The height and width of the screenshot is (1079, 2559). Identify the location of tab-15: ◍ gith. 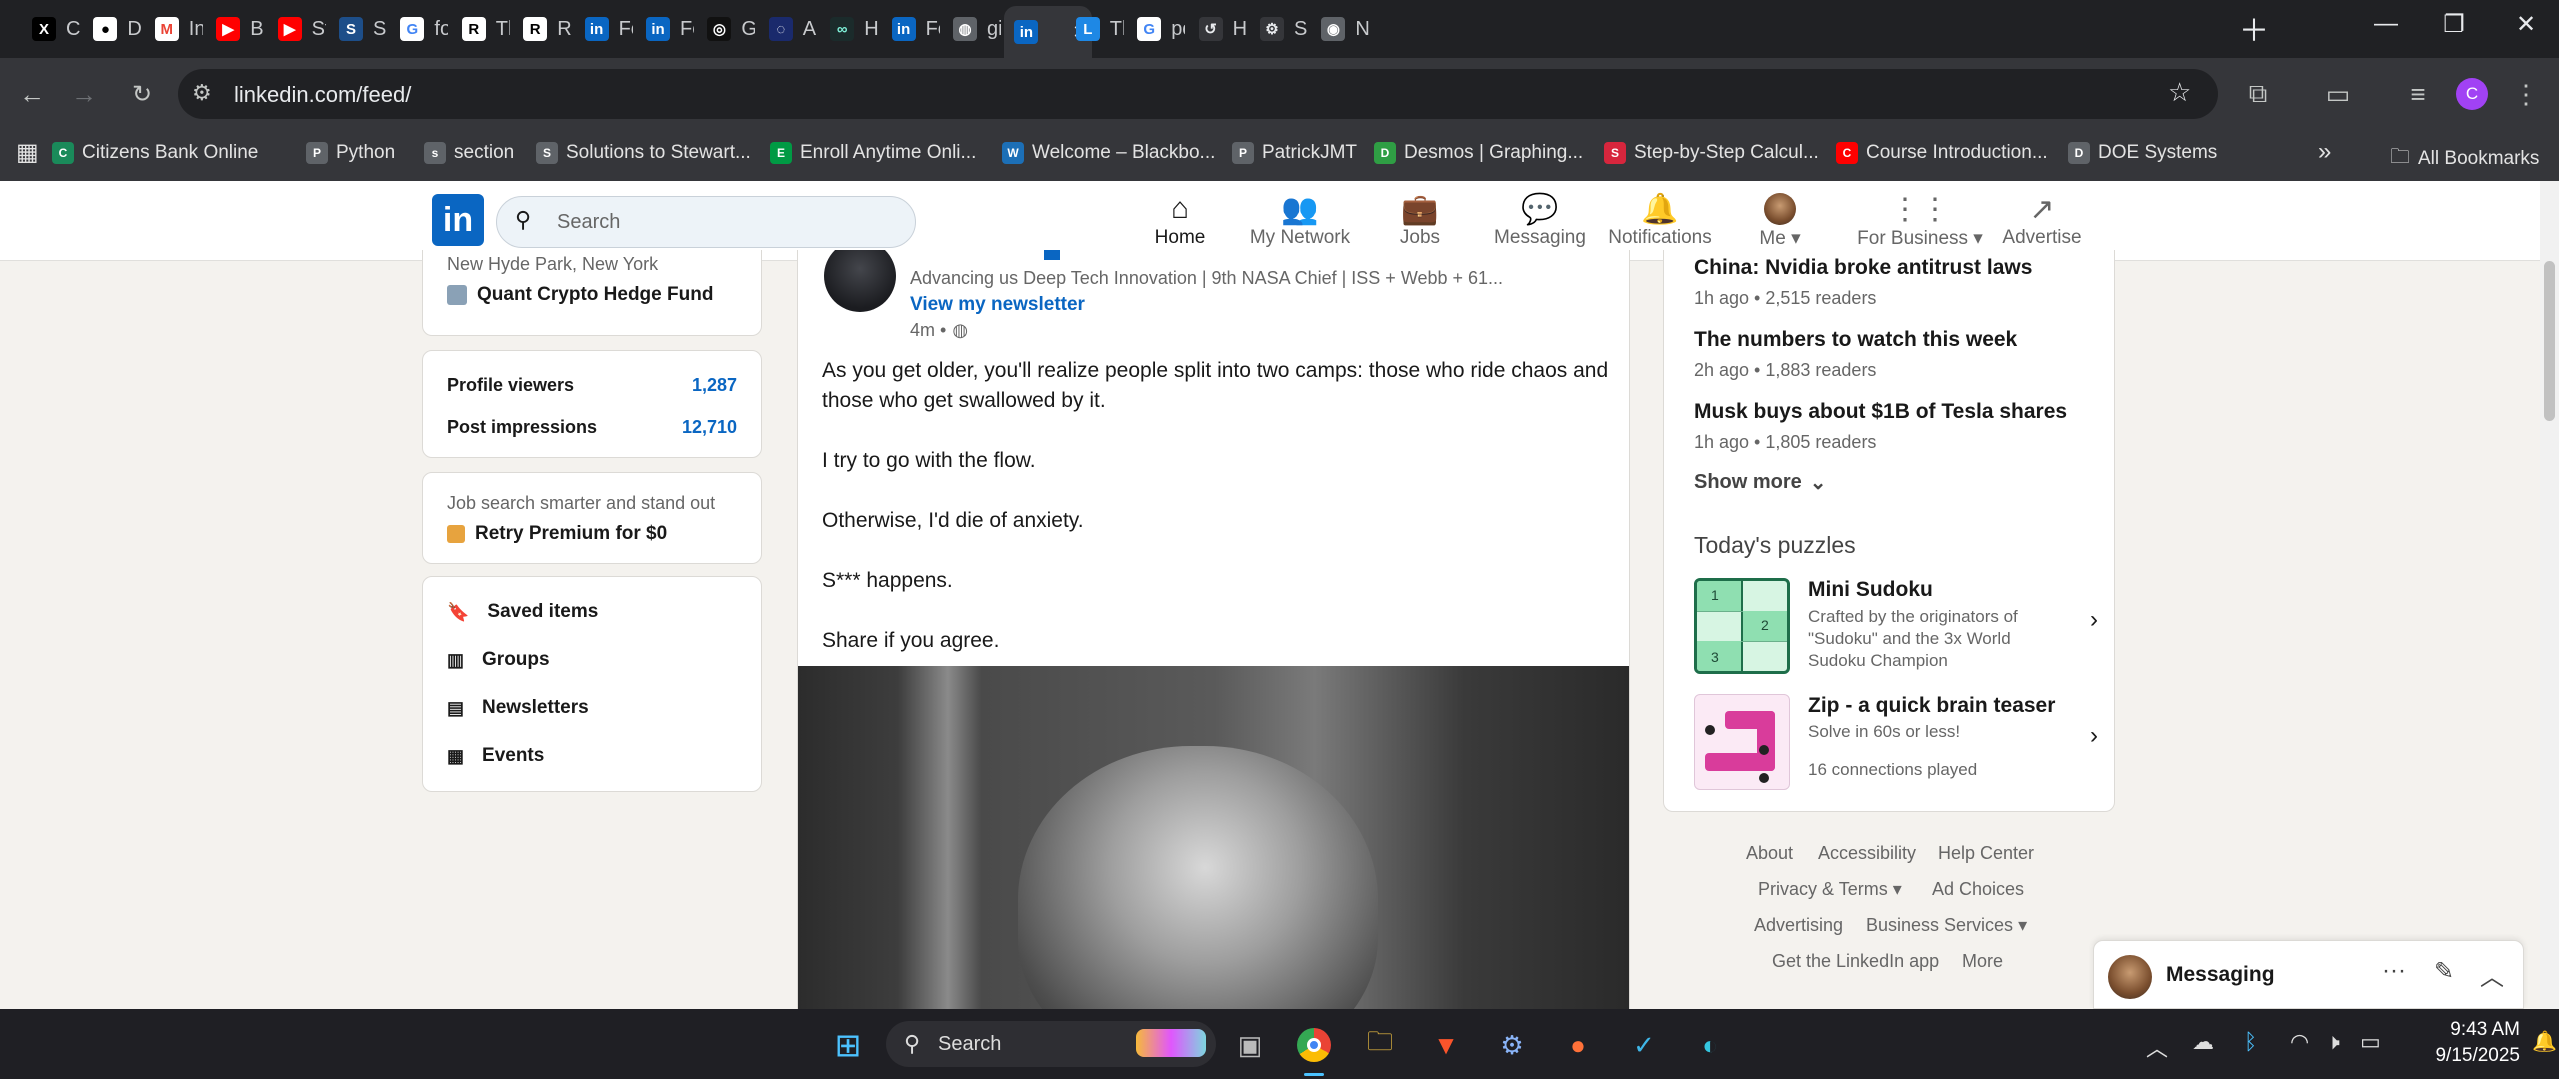
(972, 29).